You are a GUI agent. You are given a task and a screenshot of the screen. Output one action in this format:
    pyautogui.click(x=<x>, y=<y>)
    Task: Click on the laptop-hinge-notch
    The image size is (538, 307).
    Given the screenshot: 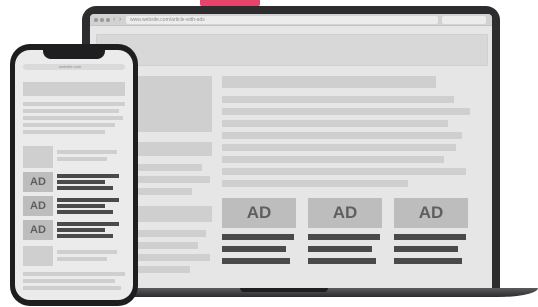 What is the action you would take?
    pyautogui.click(x=284, y=290)
    